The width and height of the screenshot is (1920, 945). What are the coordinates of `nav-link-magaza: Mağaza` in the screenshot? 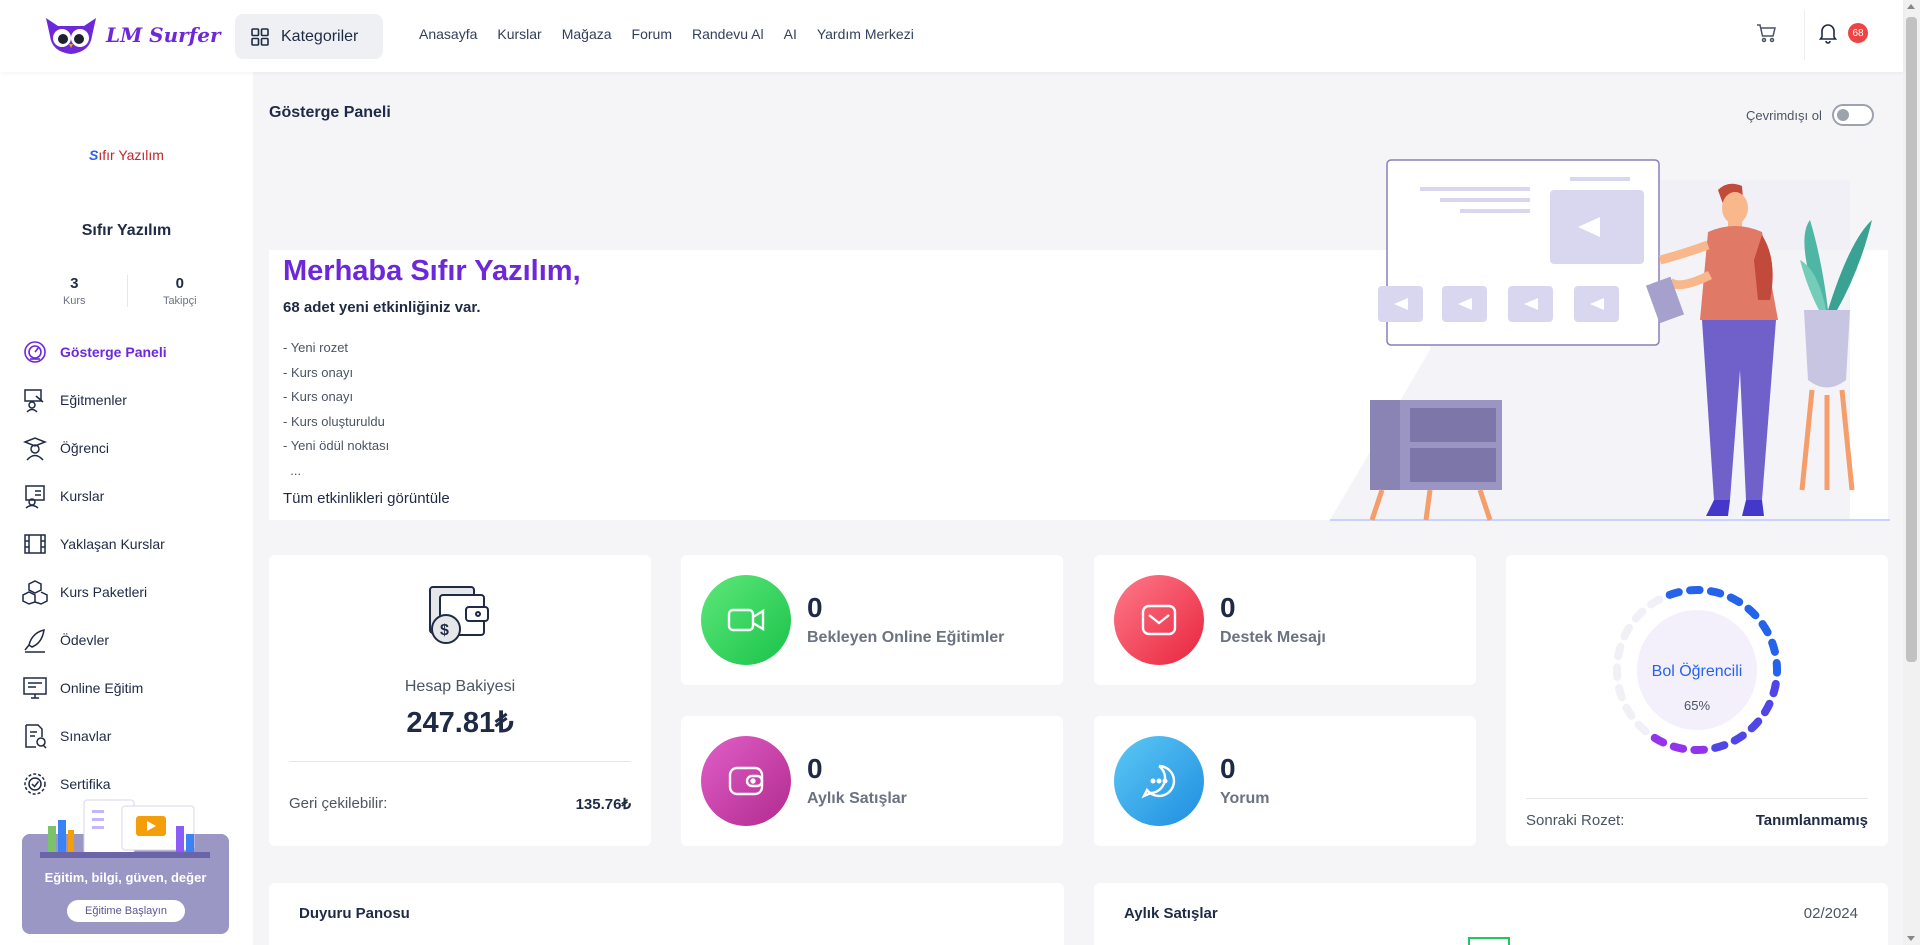 It's located at (587, 34).